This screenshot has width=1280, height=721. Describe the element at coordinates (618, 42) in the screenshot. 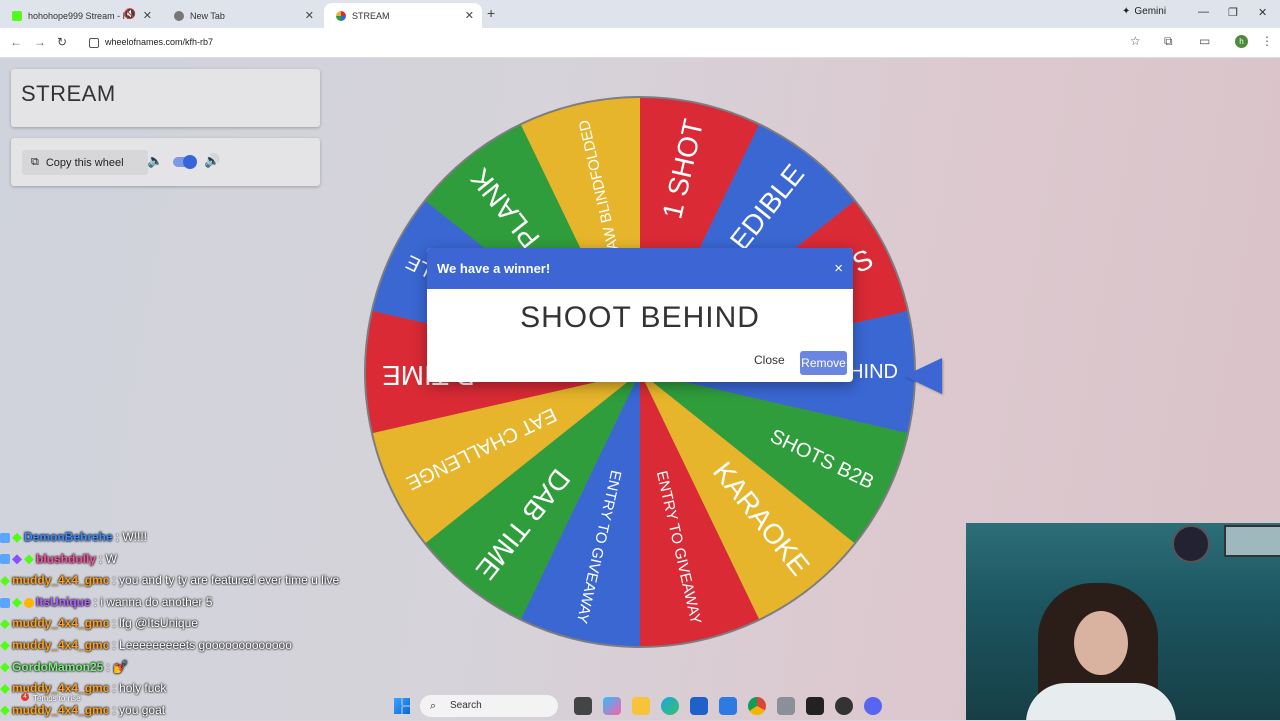

I see `address-bar: wheelofnames.com/kfh-rb7` at that location.